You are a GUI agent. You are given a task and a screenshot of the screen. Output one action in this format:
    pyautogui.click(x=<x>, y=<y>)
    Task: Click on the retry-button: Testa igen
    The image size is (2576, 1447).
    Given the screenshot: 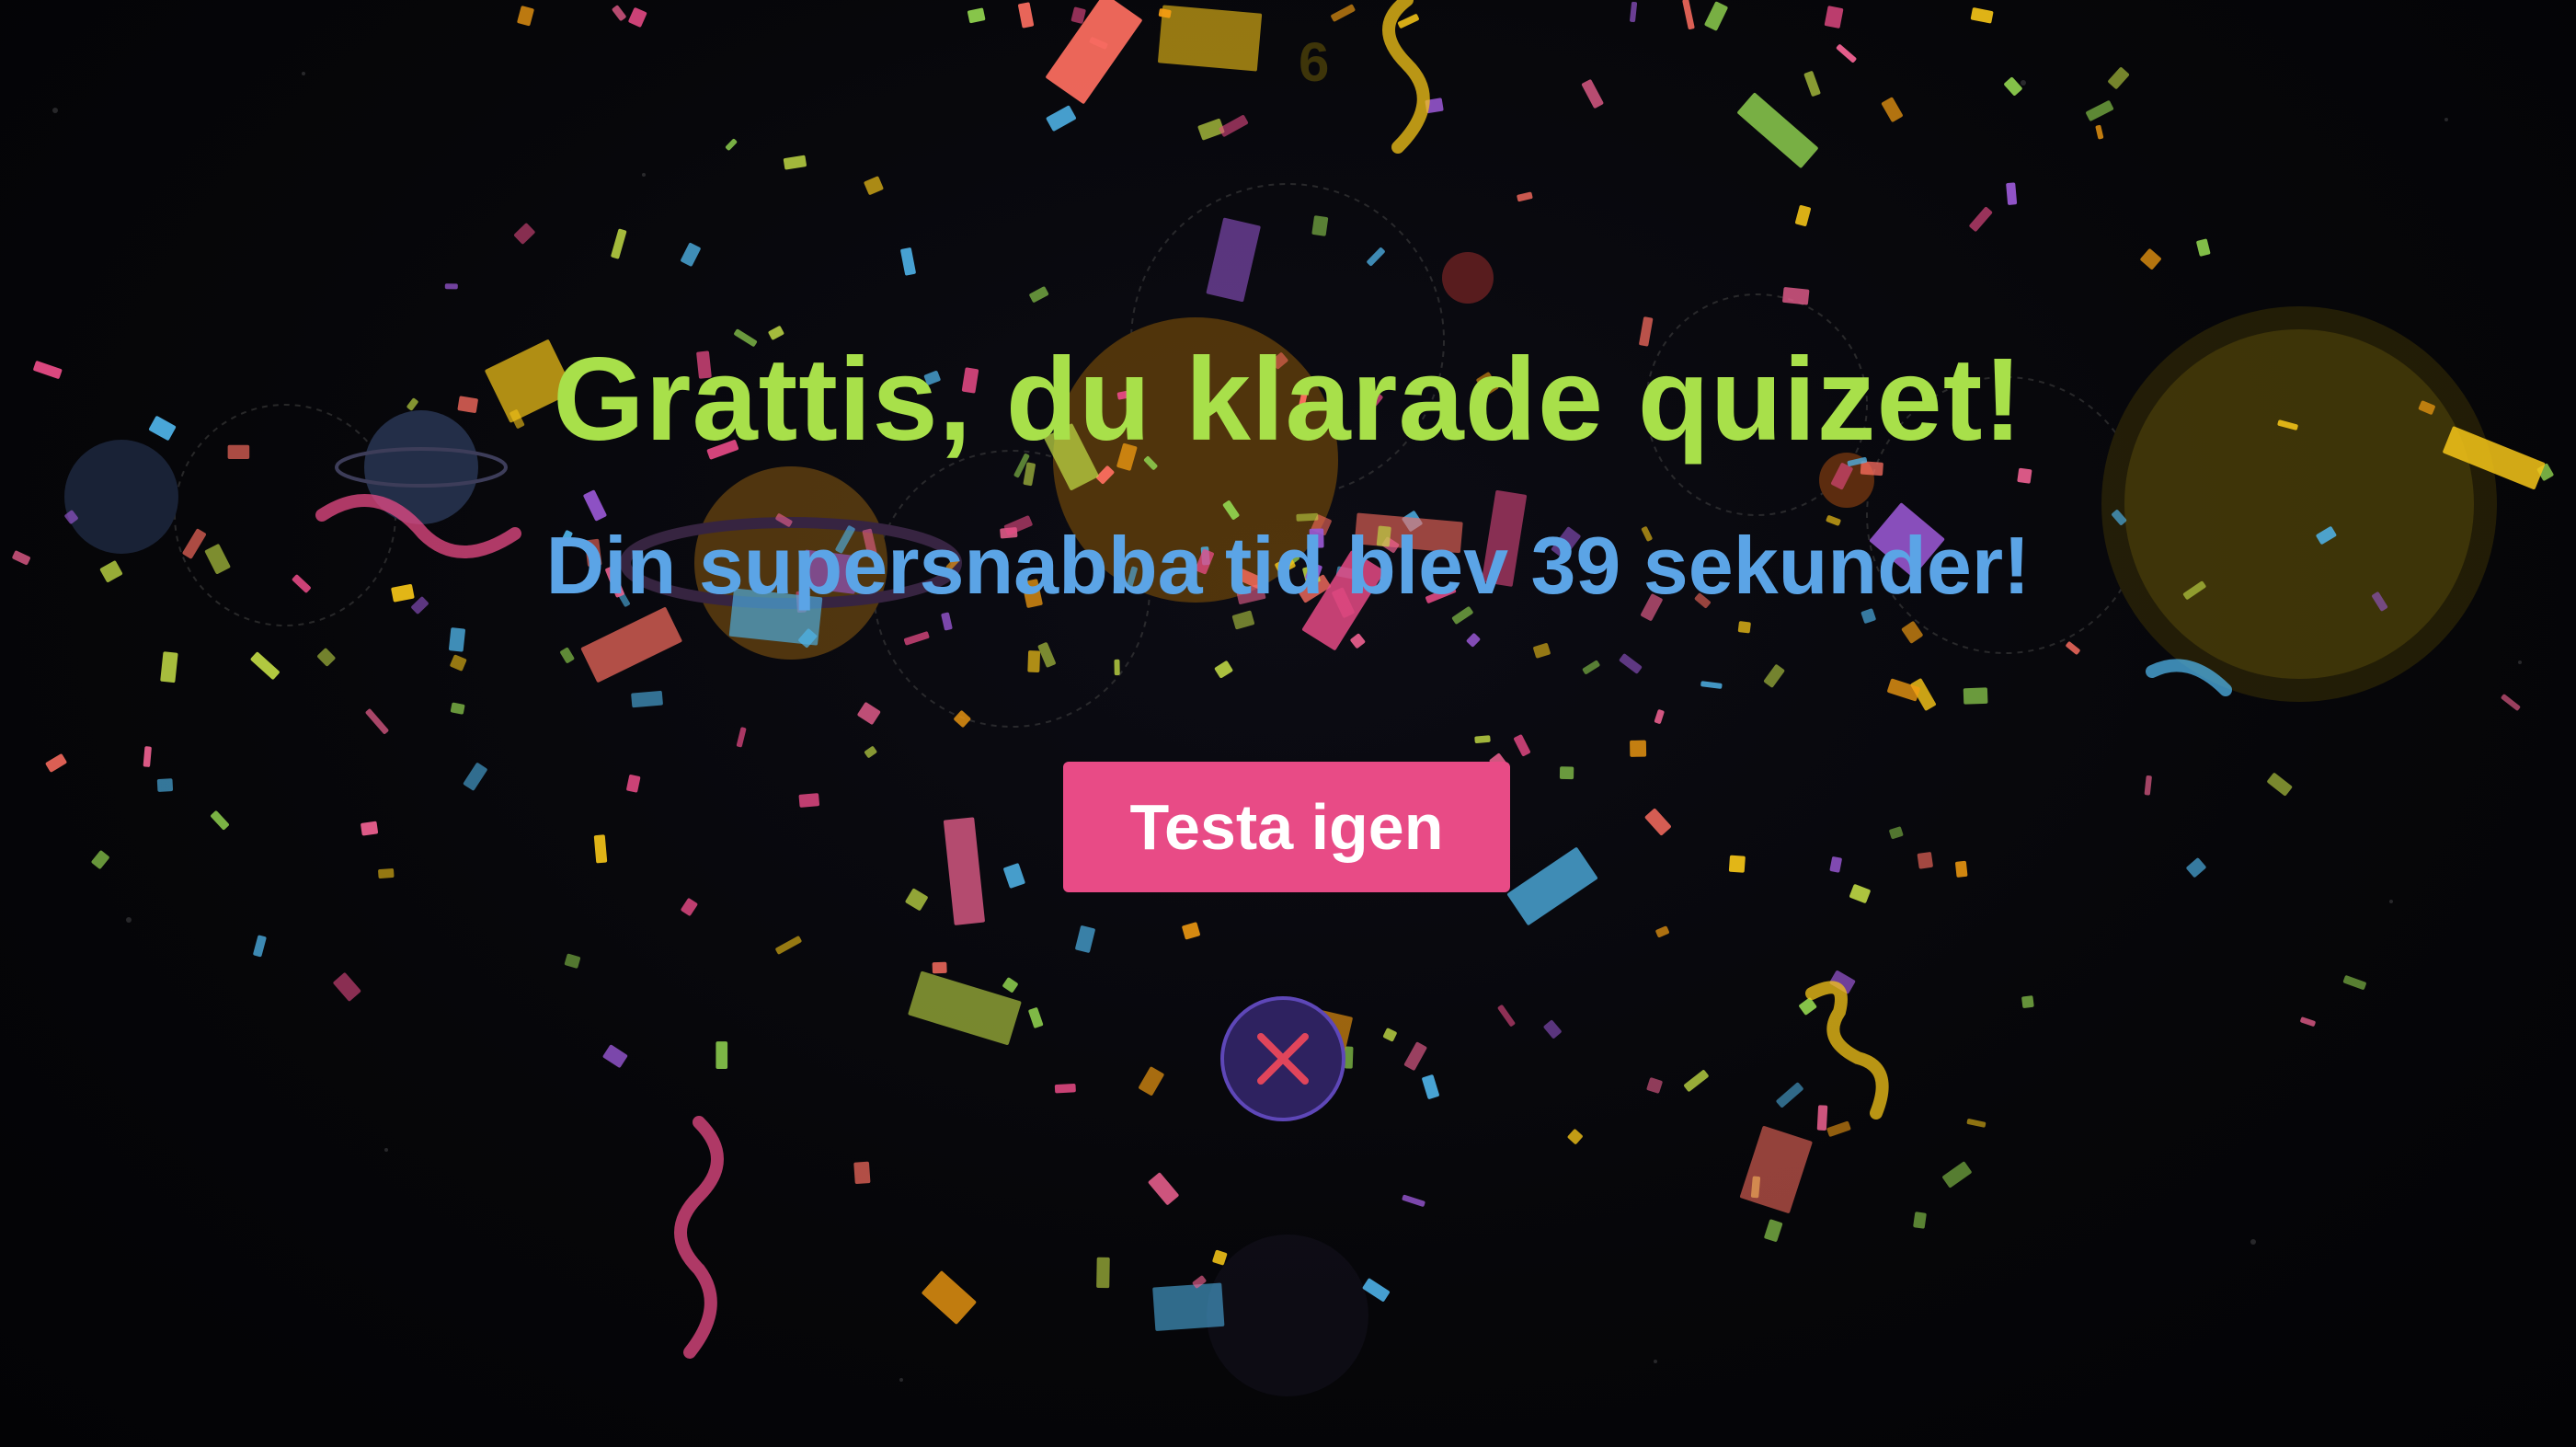 What is the action you would take?
    pyautogui.click(x=1286, y=827)
    